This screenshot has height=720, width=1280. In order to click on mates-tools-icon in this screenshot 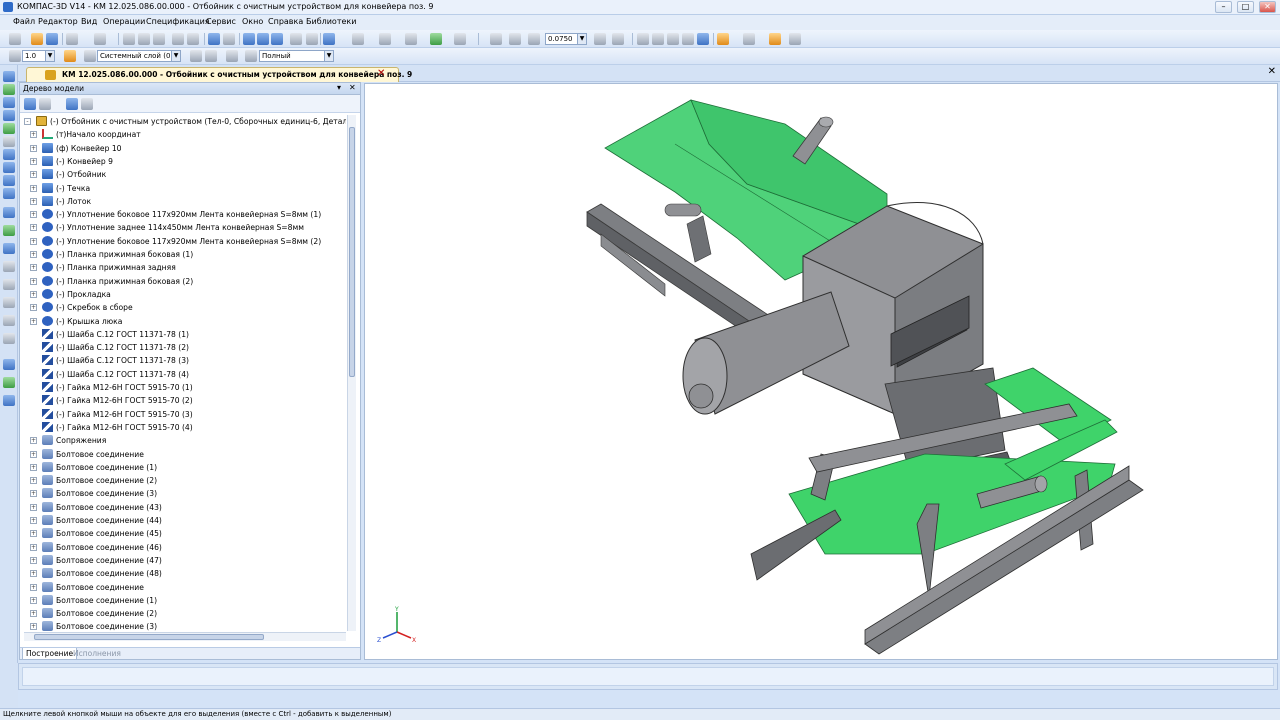, I will do `click(9, 154)`.